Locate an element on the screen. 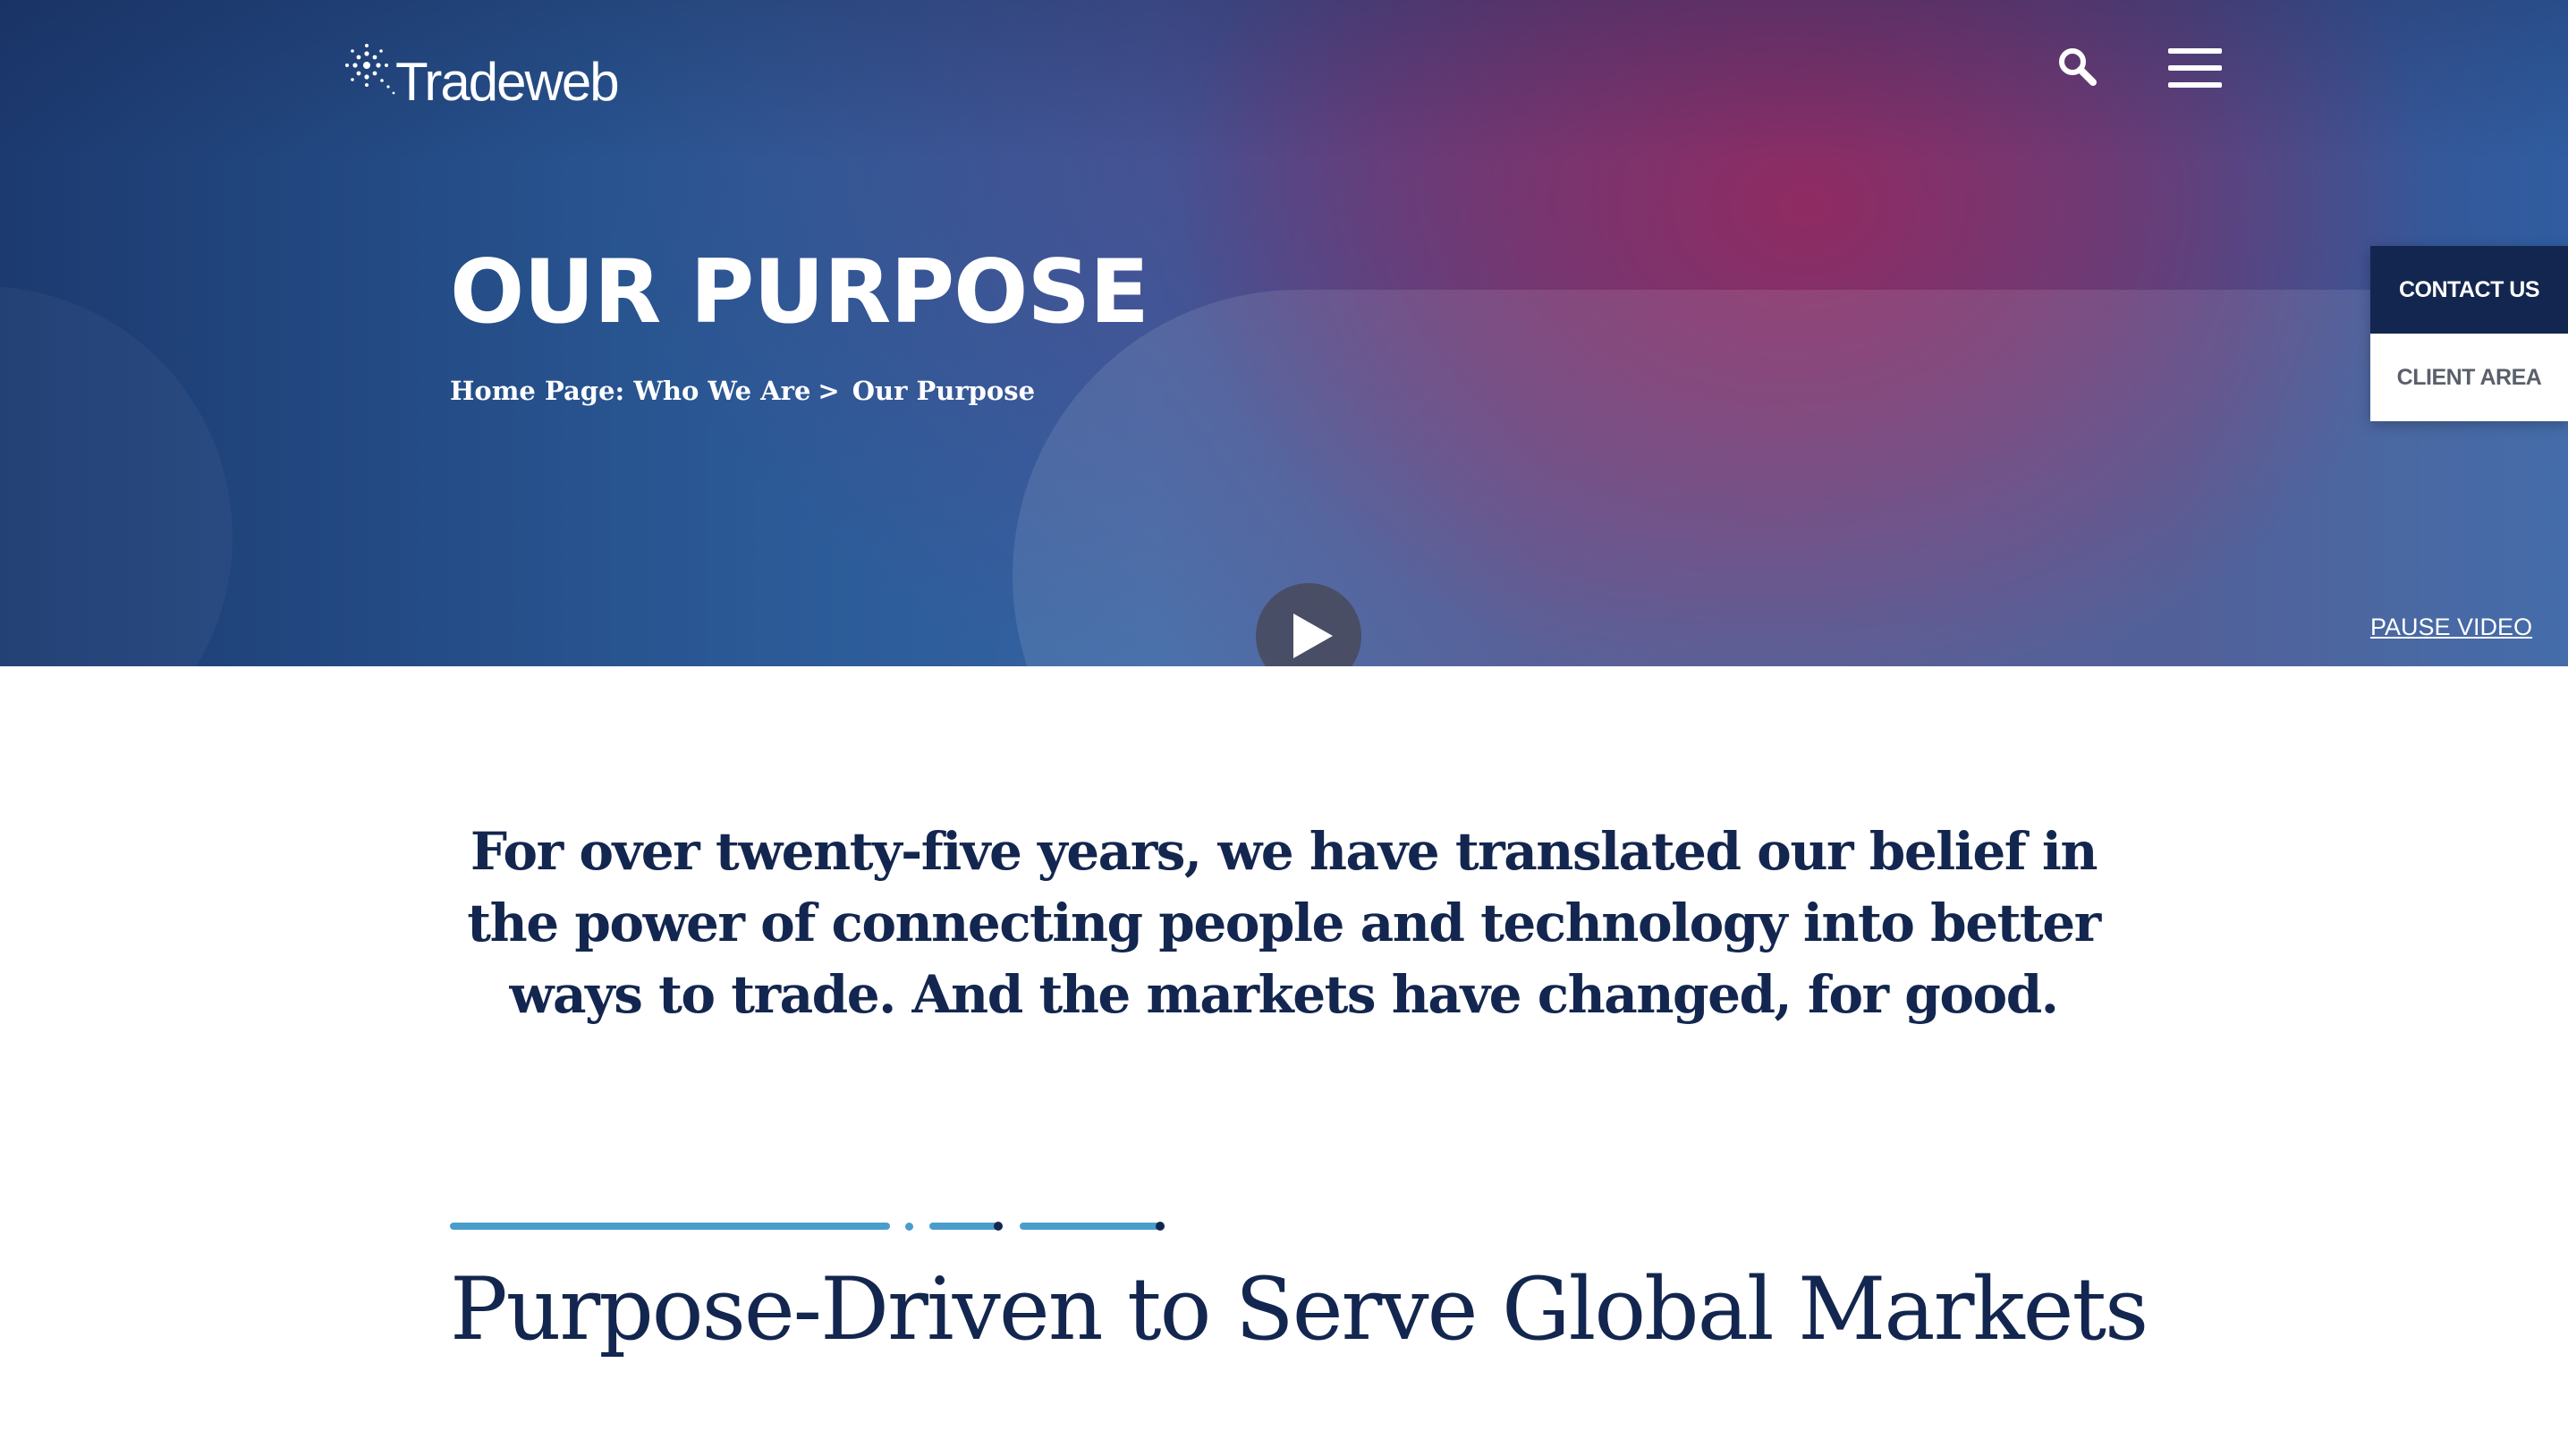 Image resolution: width=2568 pixels, height=1456 pixels. side-tabs: CONTACT US CLIENT AREA is located at coordinates (2469, 333).